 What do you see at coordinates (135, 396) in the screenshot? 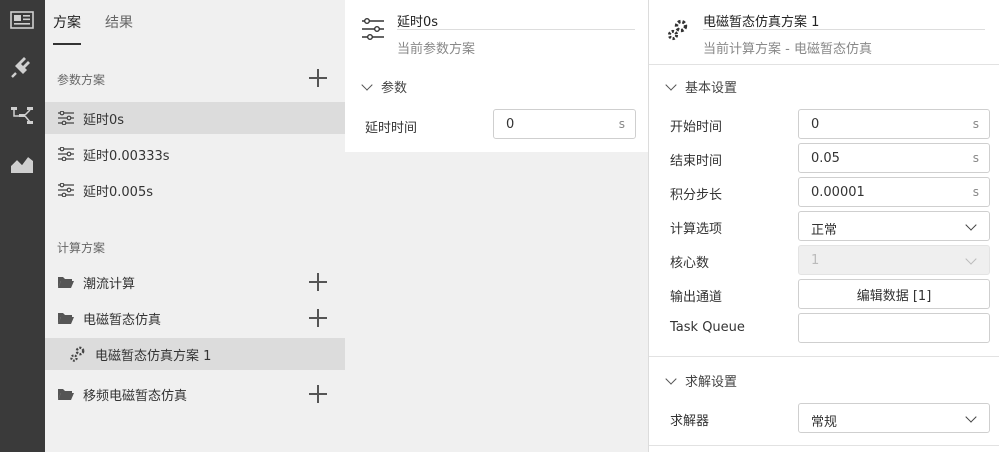
I see `calc-item-label: 移频电磁暂态仿真` at bounding box center [135, 396].